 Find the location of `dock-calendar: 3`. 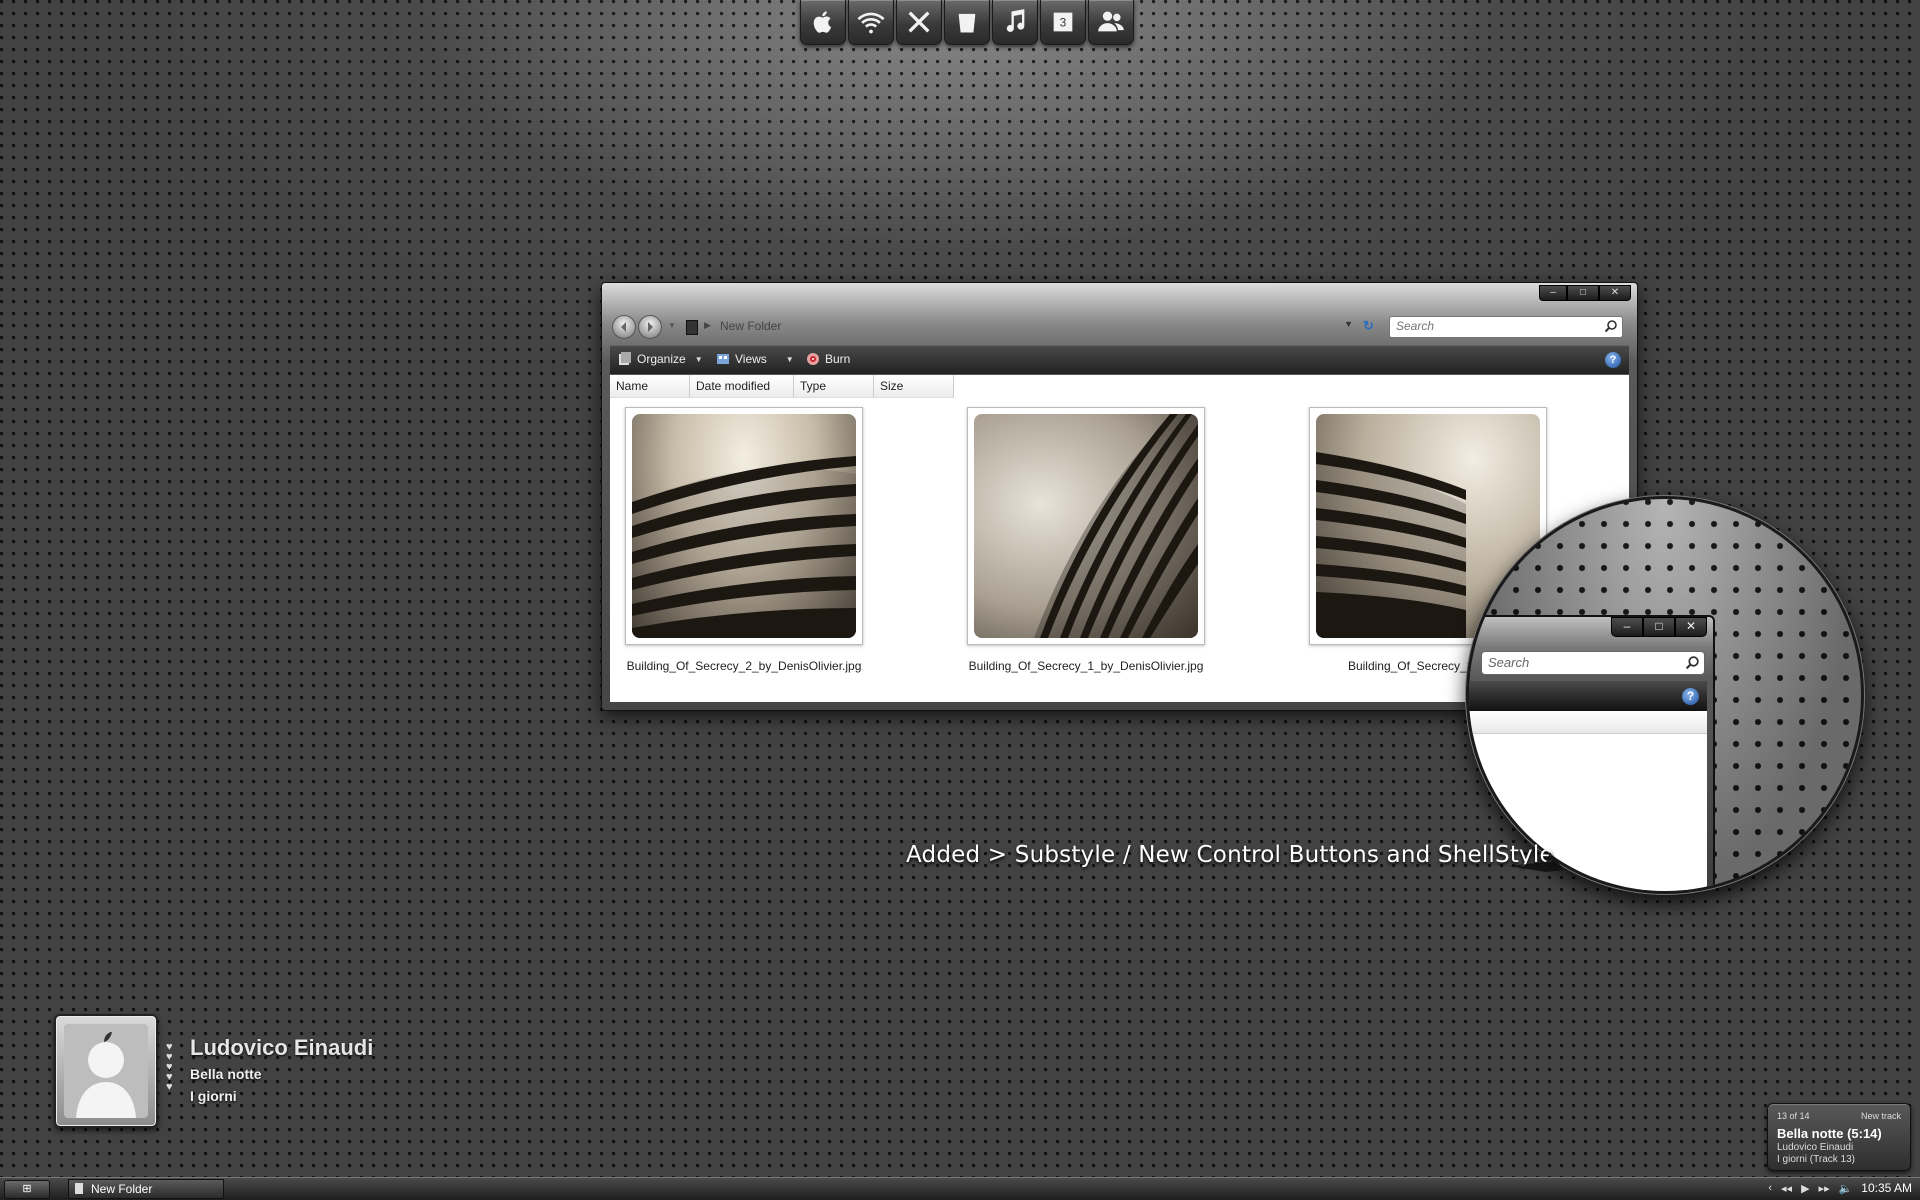

dock-calendar: 3 is located at coordinates (1063, 22).